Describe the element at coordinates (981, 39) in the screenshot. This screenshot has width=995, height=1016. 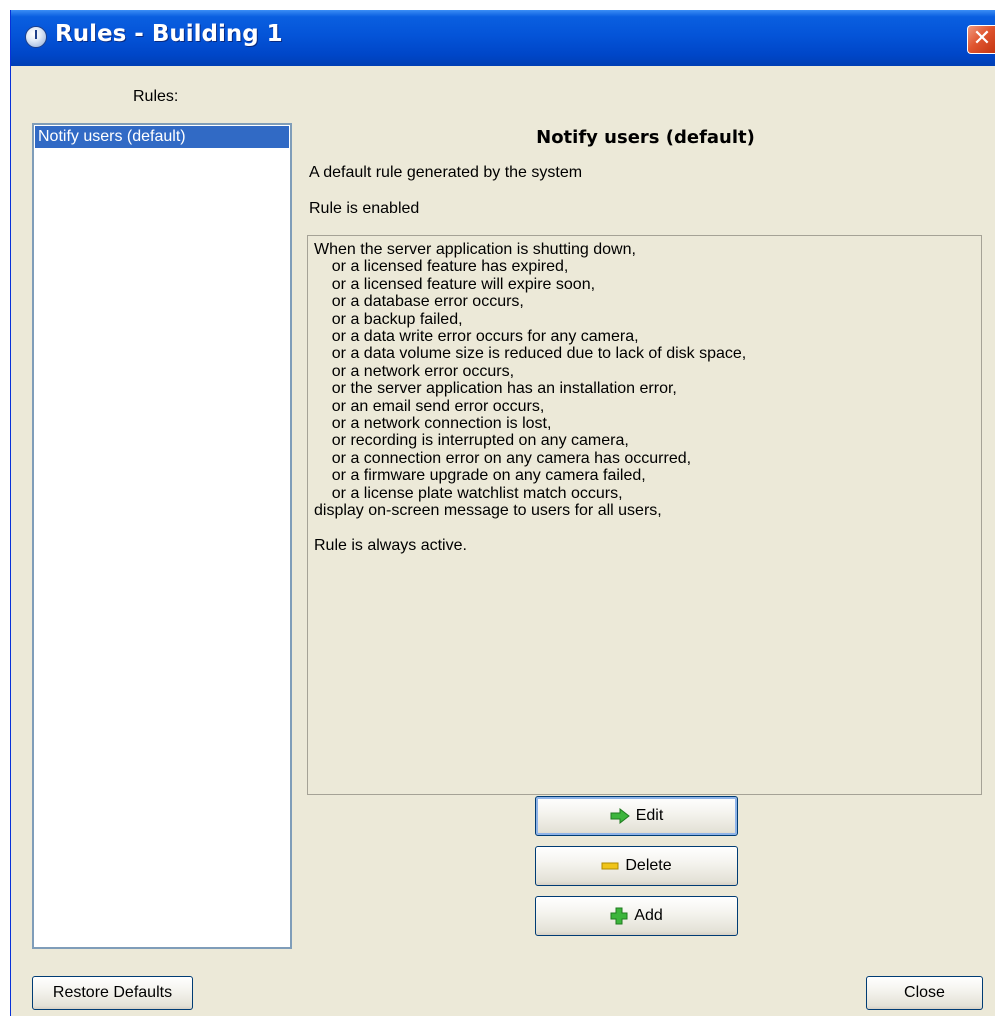
I see `window-close-button: ✕` at that location.